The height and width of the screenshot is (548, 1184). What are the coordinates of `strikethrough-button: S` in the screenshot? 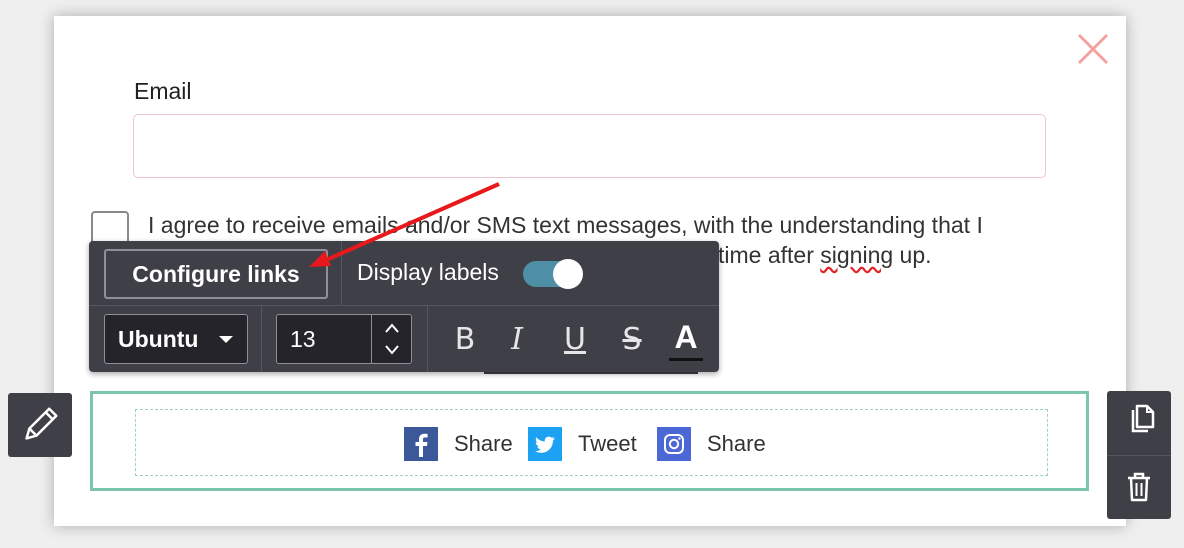 It's located at (632, 340).